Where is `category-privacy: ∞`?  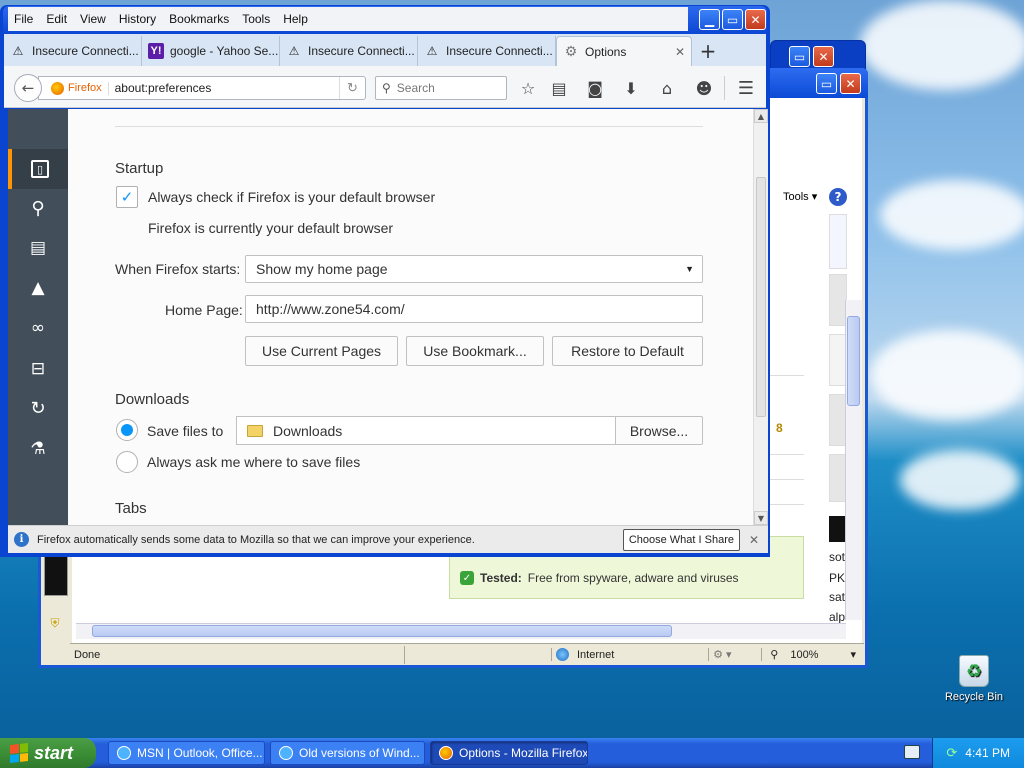 category-privacy: ∞ is located at coordinates (38, 328).